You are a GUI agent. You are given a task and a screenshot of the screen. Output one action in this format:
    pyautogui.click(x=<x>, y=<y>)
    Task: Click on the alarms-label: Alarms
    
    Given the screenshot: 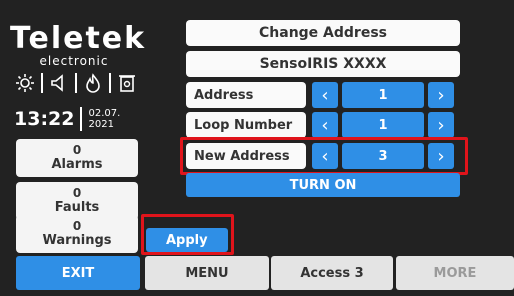 What is the action you would take?
    pyautogui.click(x=77, y=164)
    